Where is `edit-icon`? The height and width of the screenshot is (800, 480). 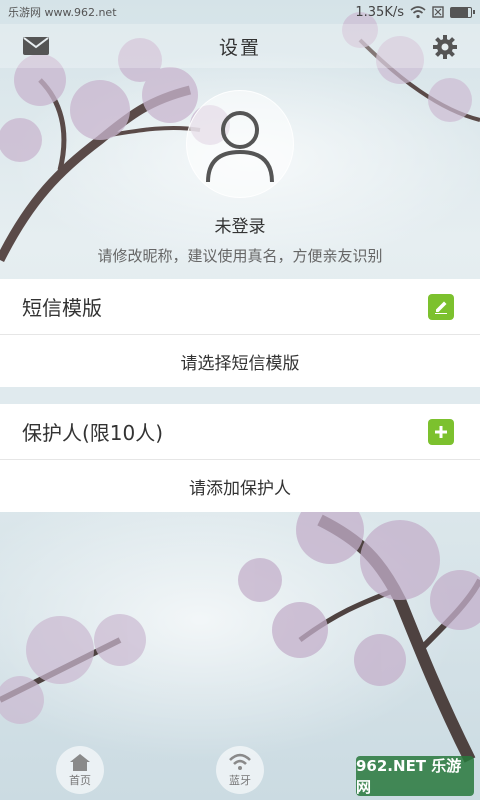 edit-icon is located at coordinates (441, 307).